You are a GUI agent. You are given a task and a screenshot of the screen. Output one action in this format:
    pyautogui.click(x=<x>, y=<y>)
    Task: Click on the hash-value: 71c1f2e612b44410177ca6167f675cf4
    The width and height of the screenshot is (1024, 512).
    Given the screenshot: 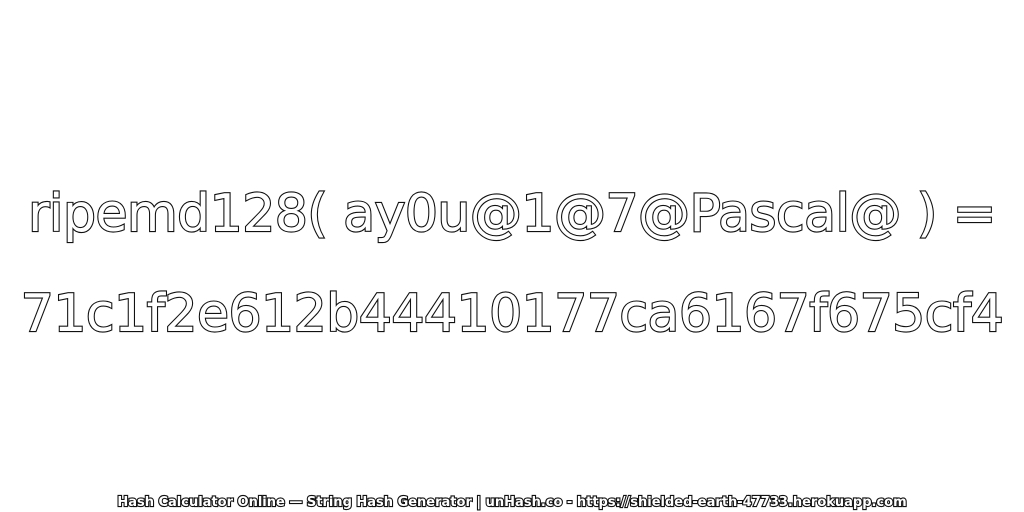 What is the action you would take?
    pyautogui.click(x=512, y=314)
    